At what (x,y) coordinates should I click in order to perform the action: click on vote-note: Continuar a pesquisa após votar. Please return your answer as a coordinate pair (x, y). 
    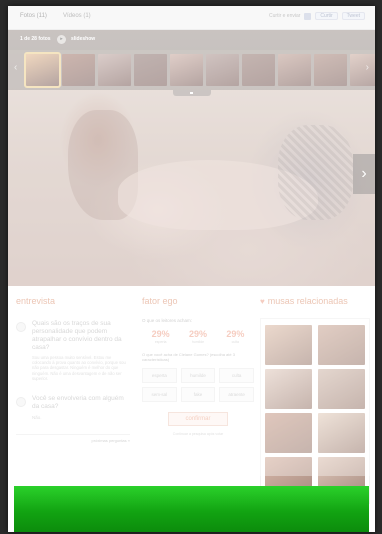
    Looking at the image, I should click on (198, 434).